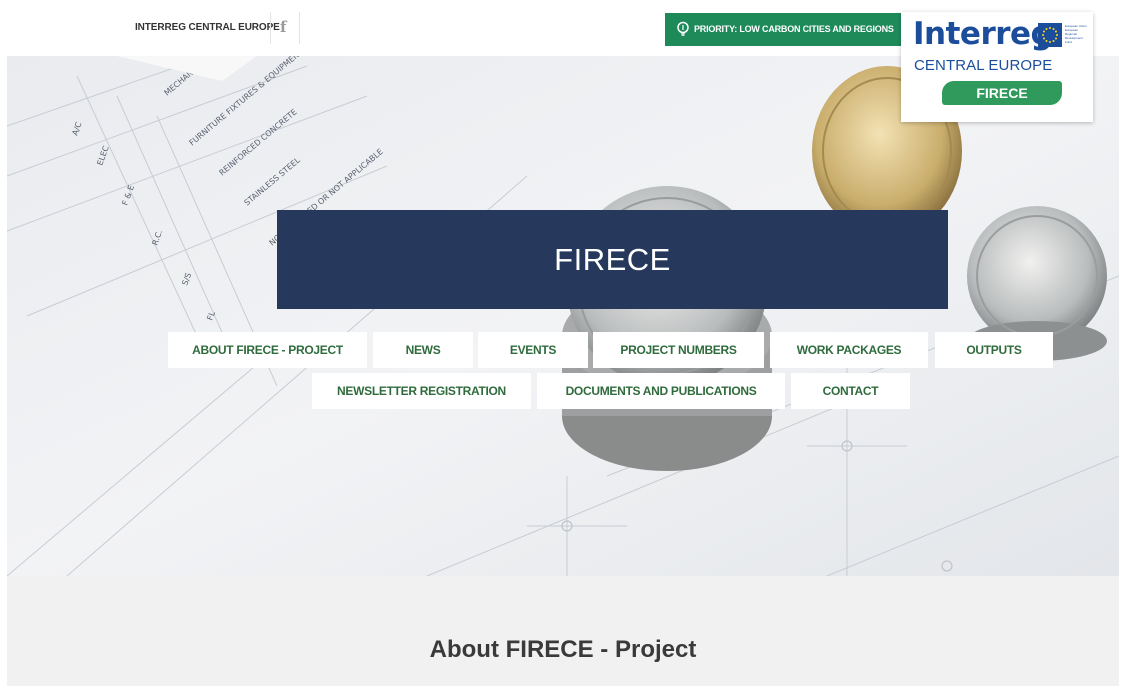 Image resolution: width=1125 pixels, height=686 pixels. I want to click on logo-wordmark: Interreg, so click(983, 34).